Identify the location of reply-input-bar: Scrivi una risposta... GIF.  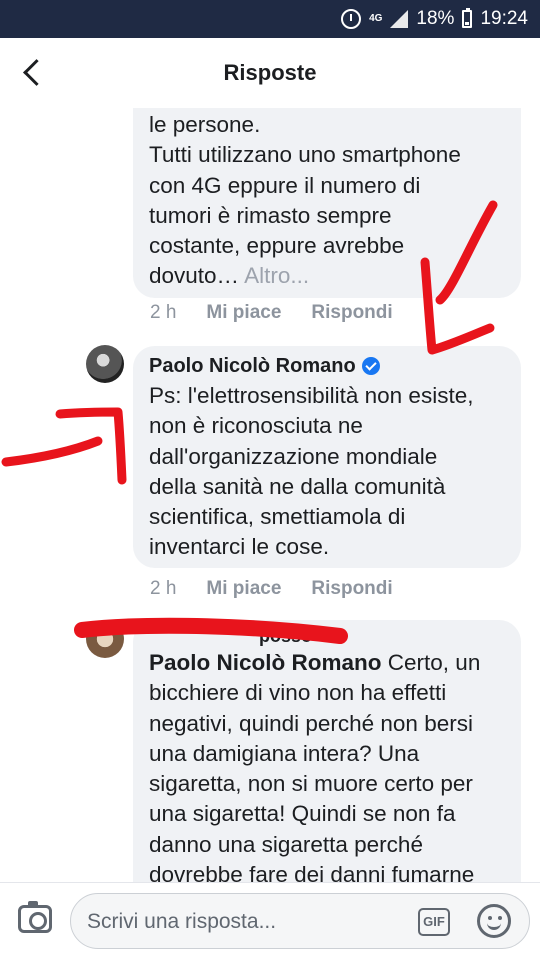
(270, 921).